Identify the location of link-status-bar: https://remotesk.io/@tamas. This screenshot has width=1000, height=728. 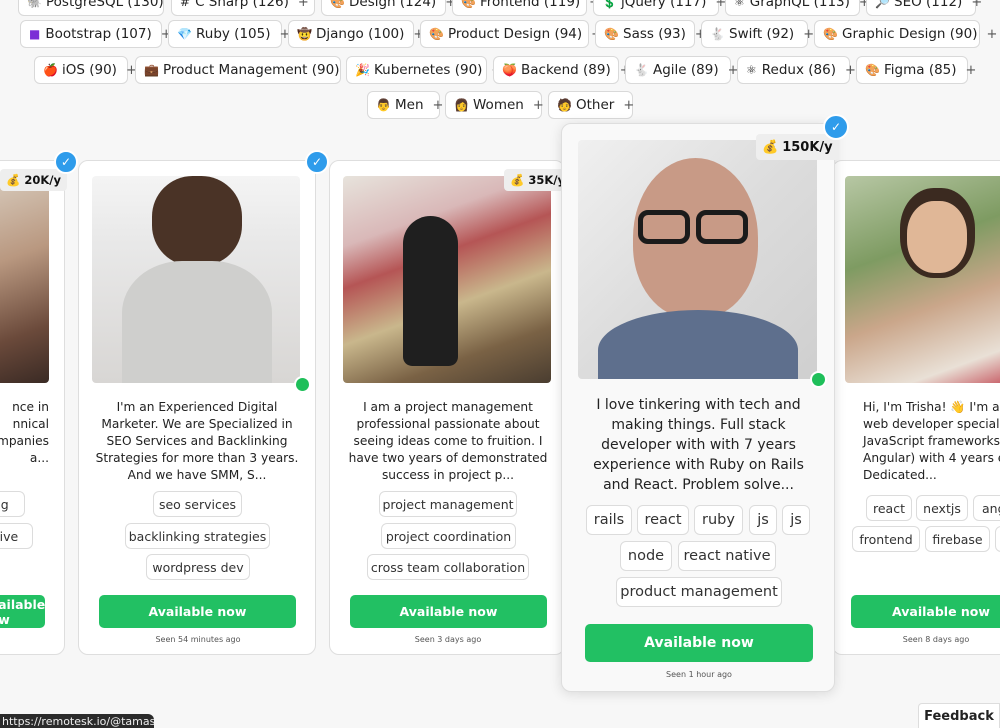
(77, 721).